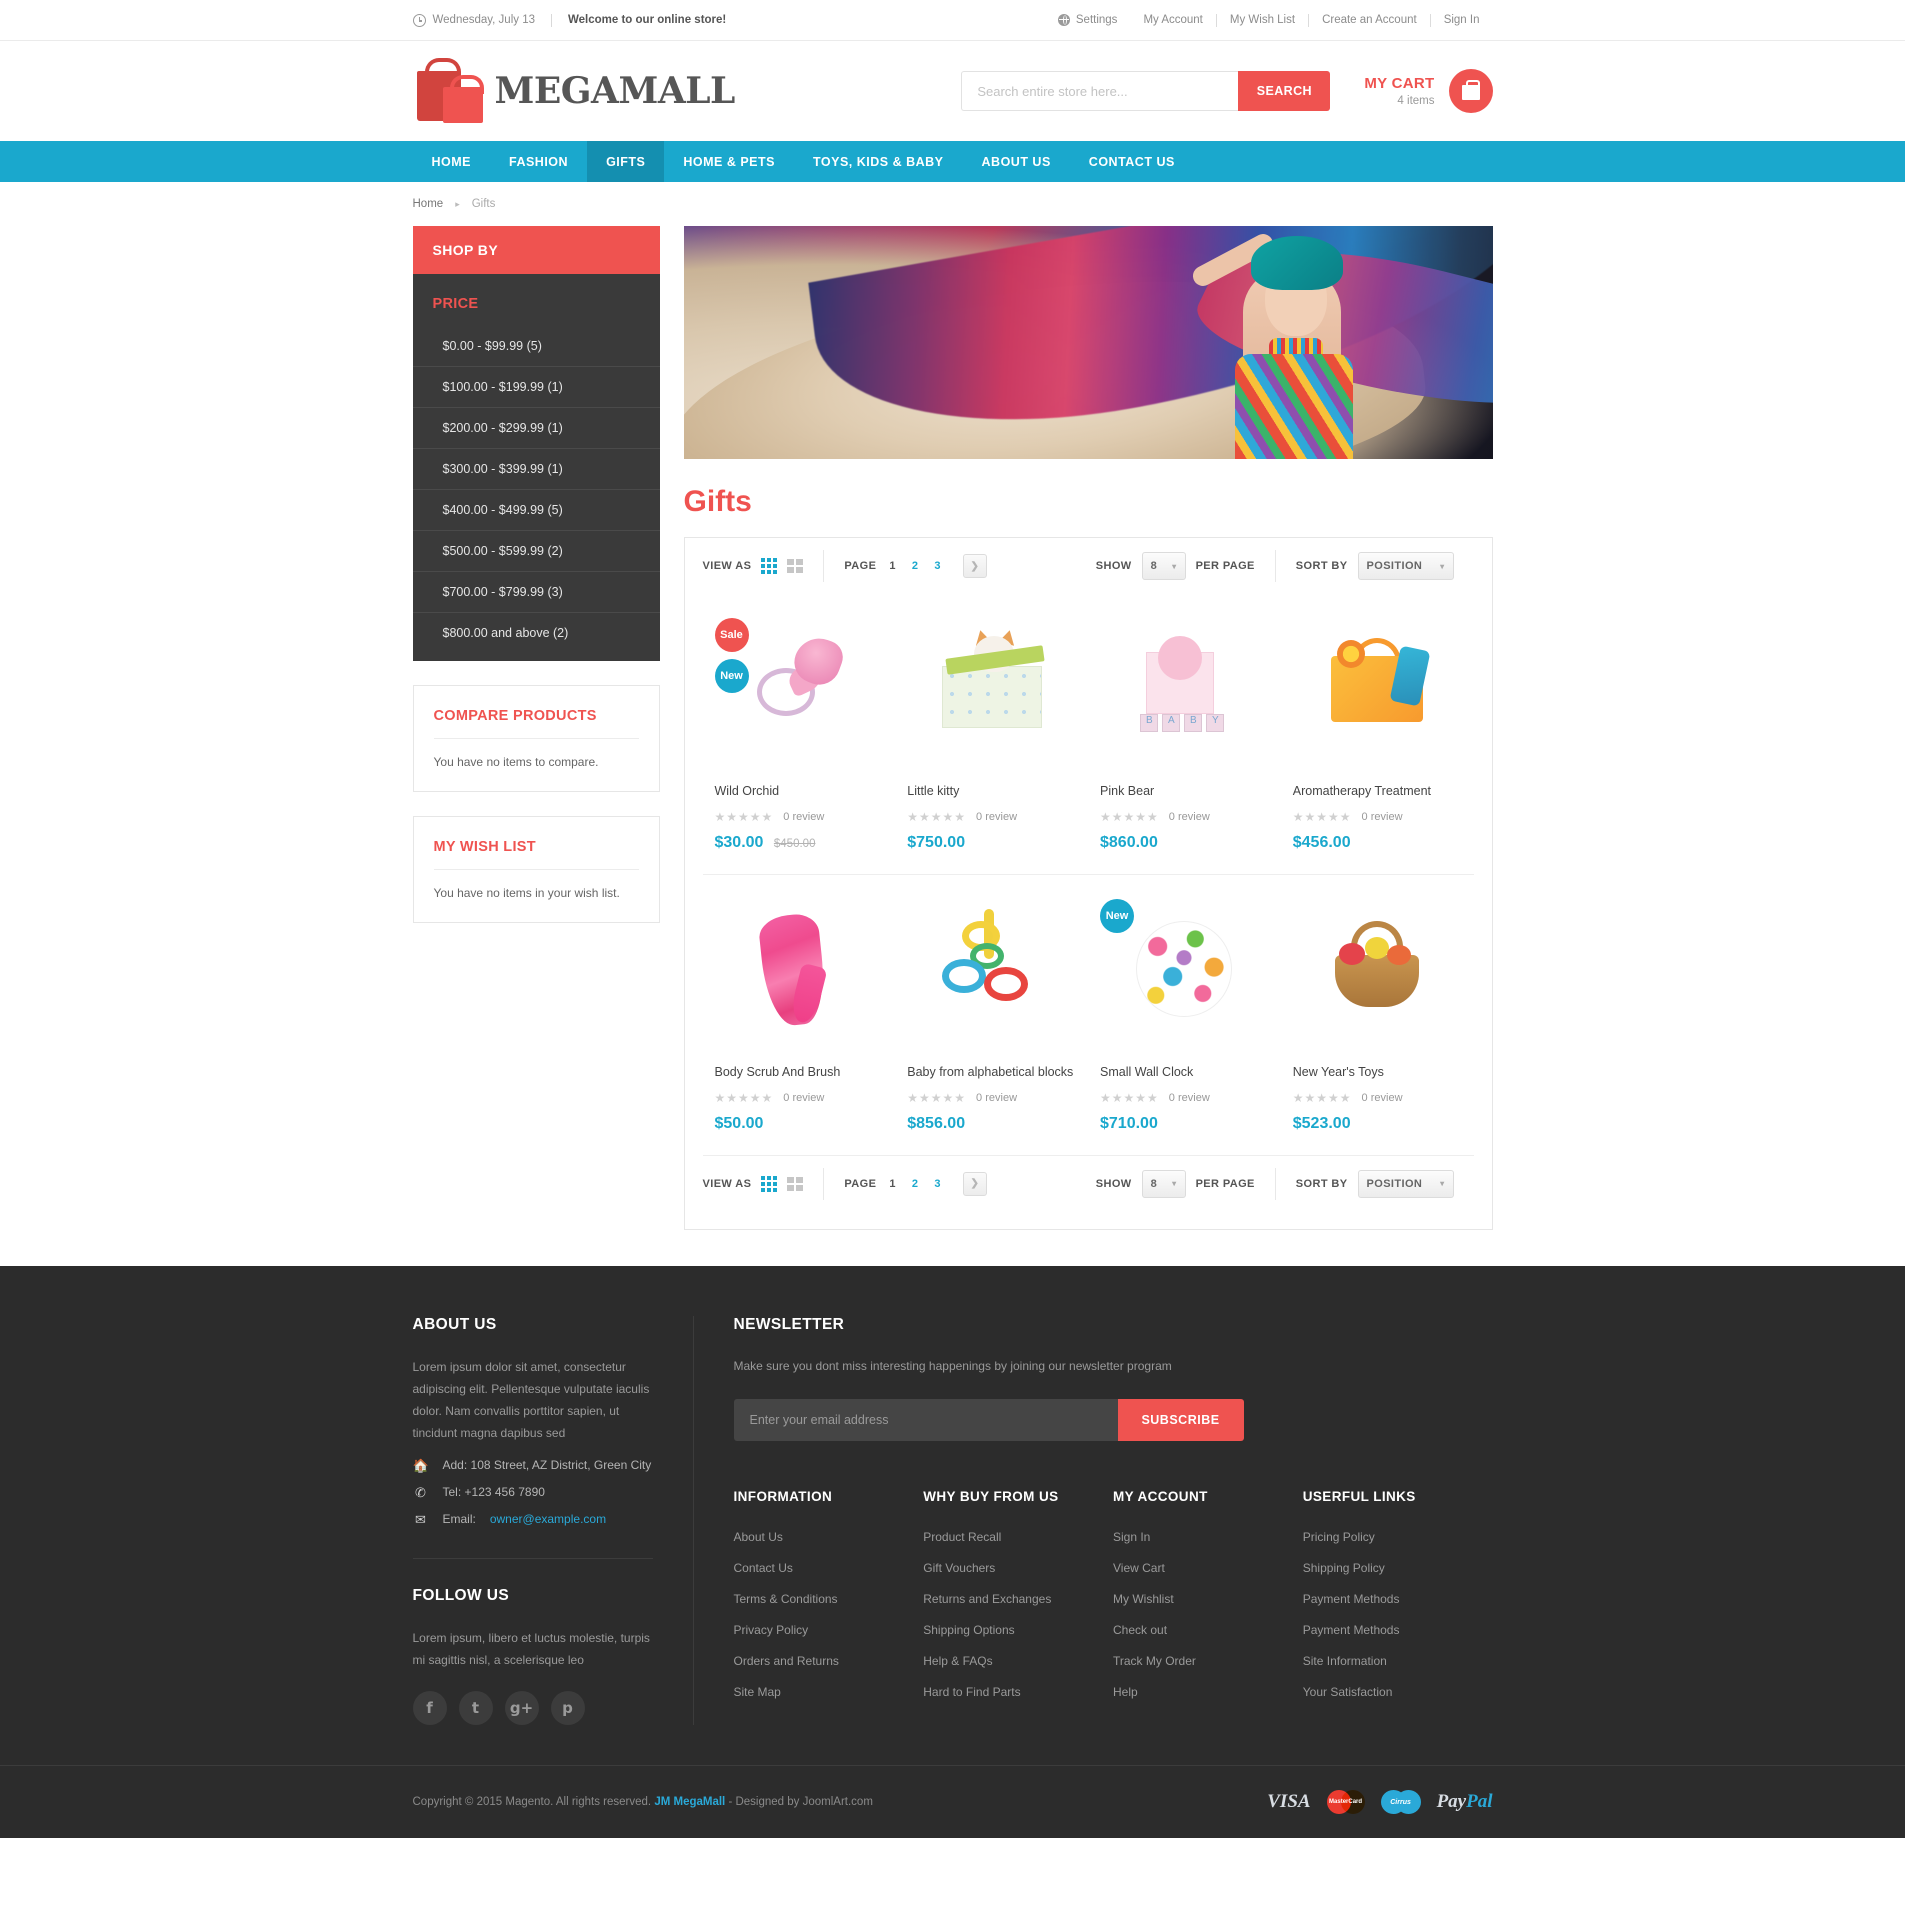  I want to click on search-input, so click(1100, 91).